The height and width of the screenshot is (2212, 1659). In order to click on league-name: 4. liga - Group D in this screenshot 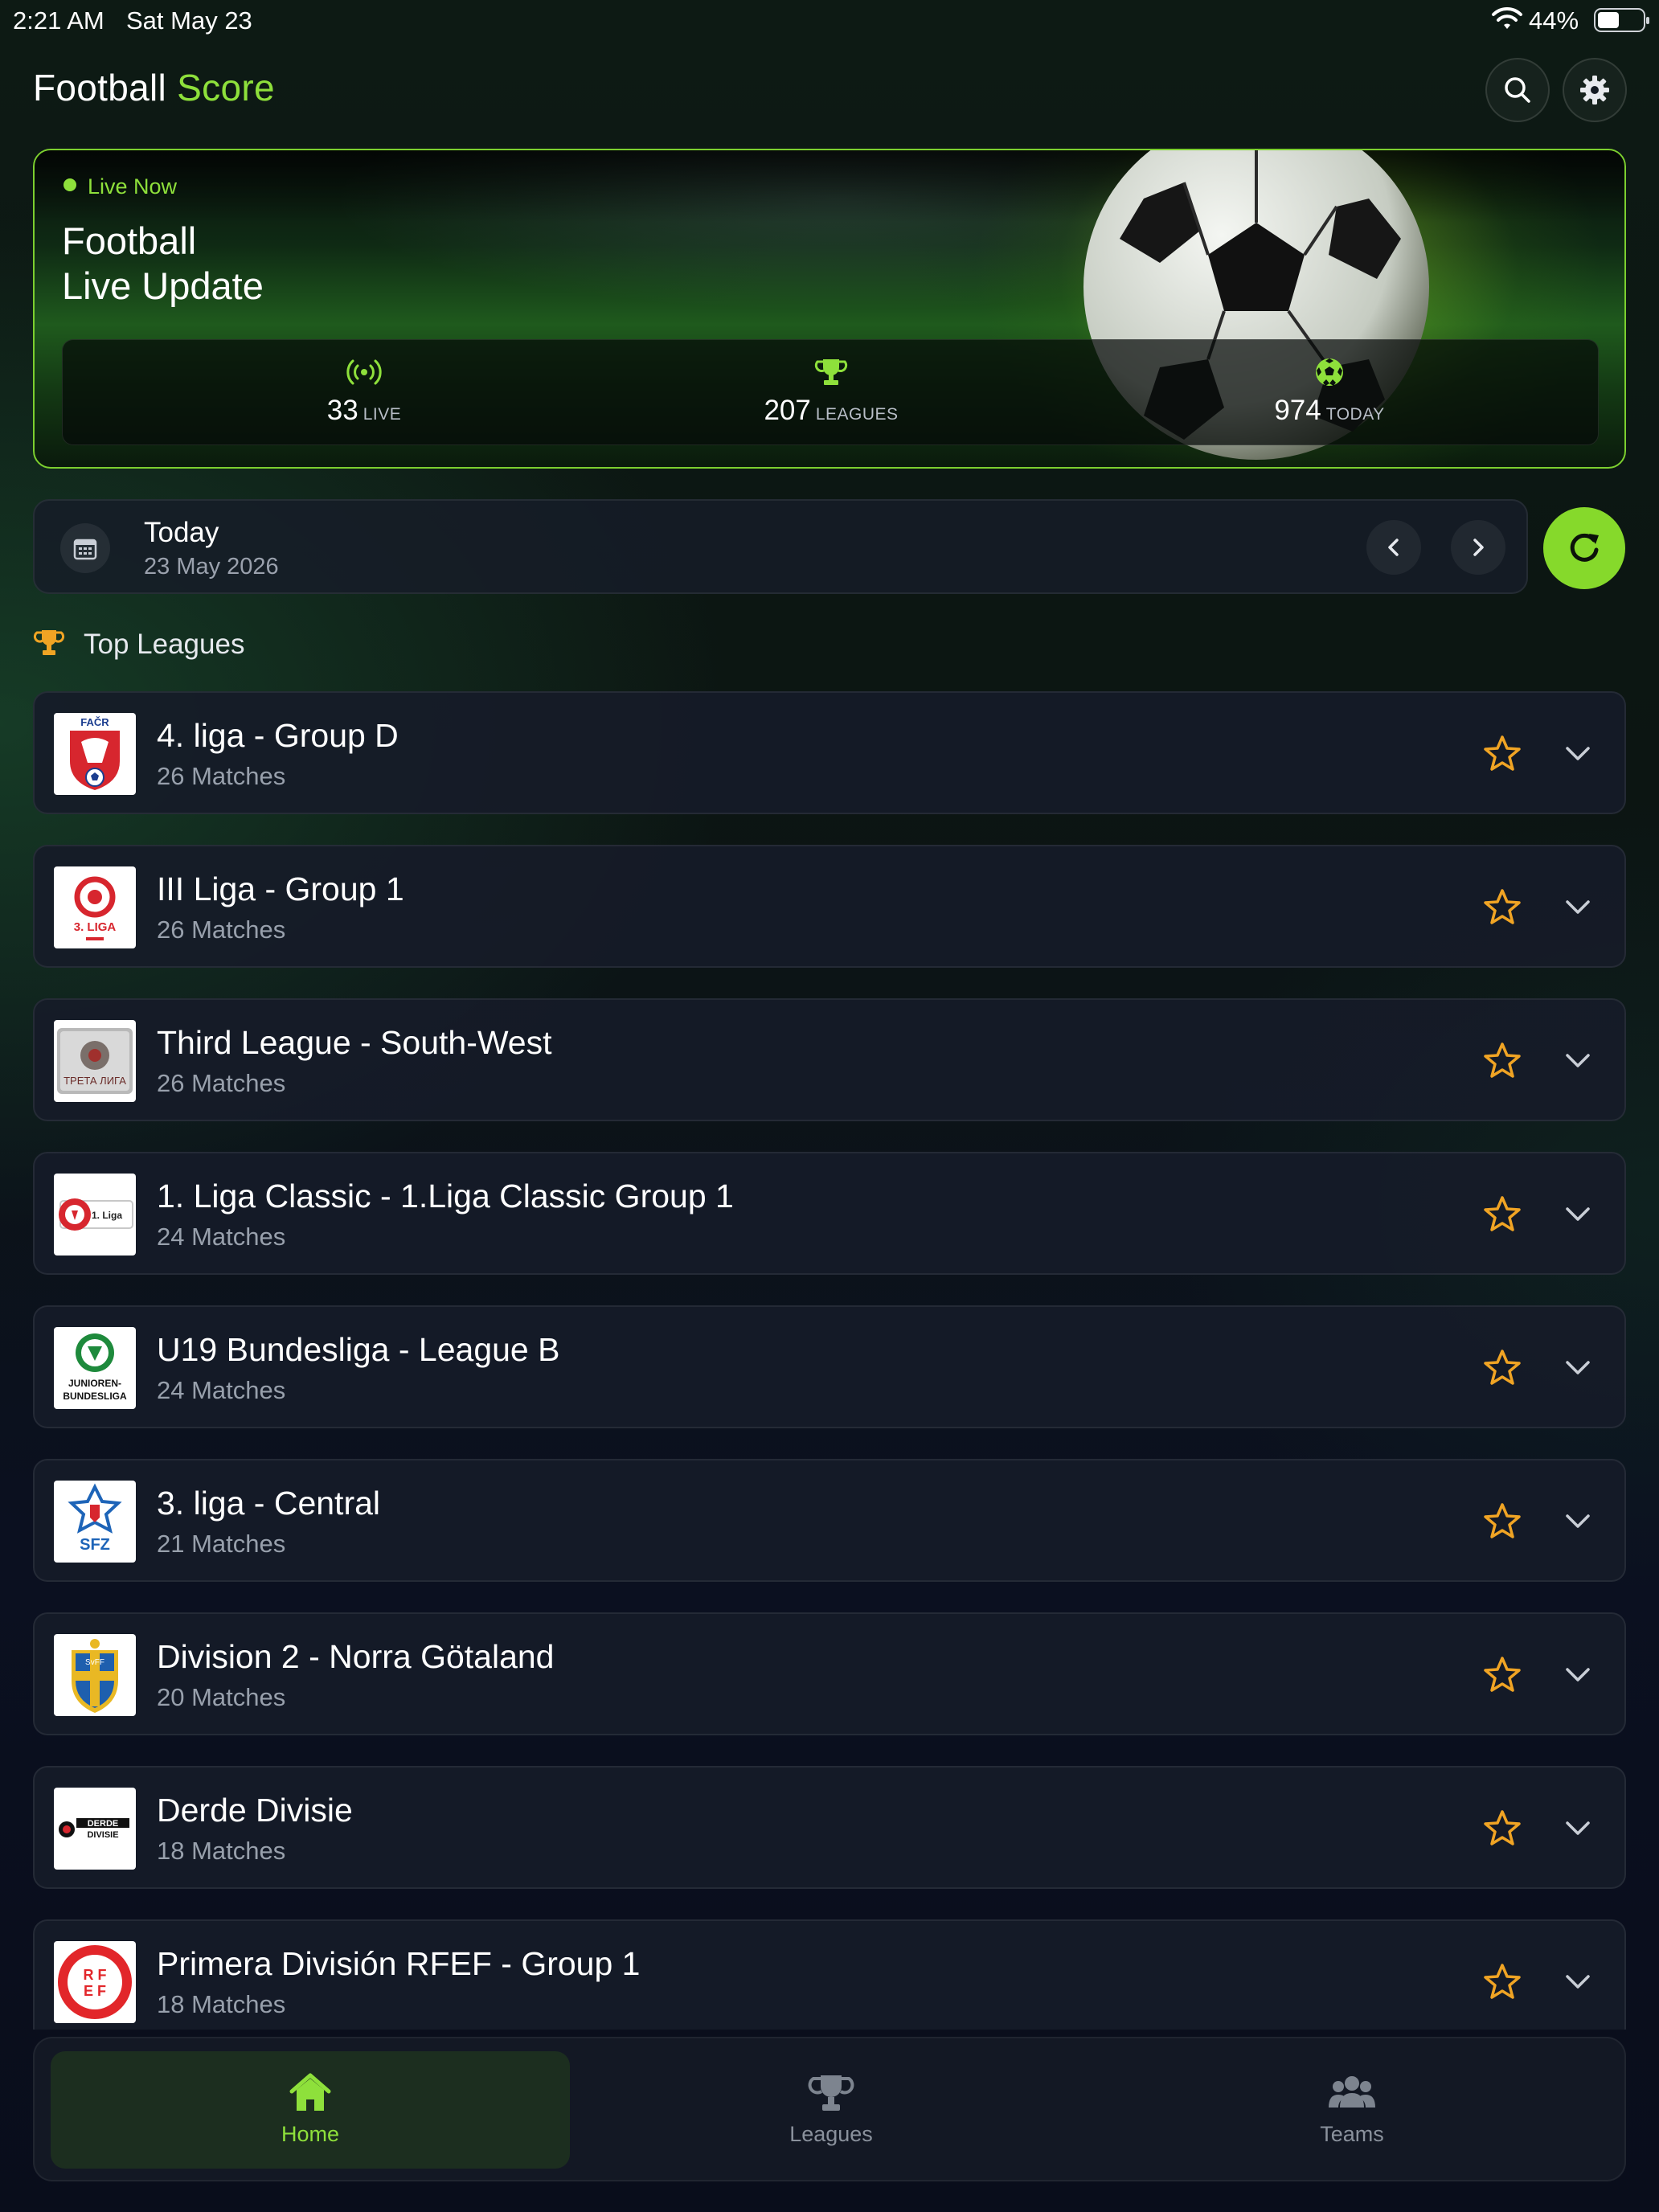, I will do `click(278, 735)`.